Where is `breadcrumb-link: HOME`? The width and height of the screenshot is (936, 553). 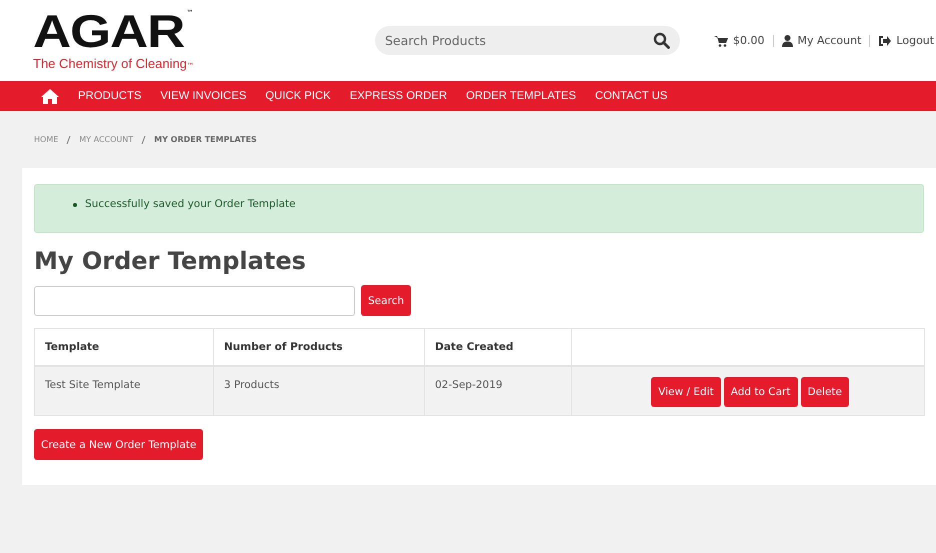 breadcrumb-link: HOME is located at coordinates (46, 139).